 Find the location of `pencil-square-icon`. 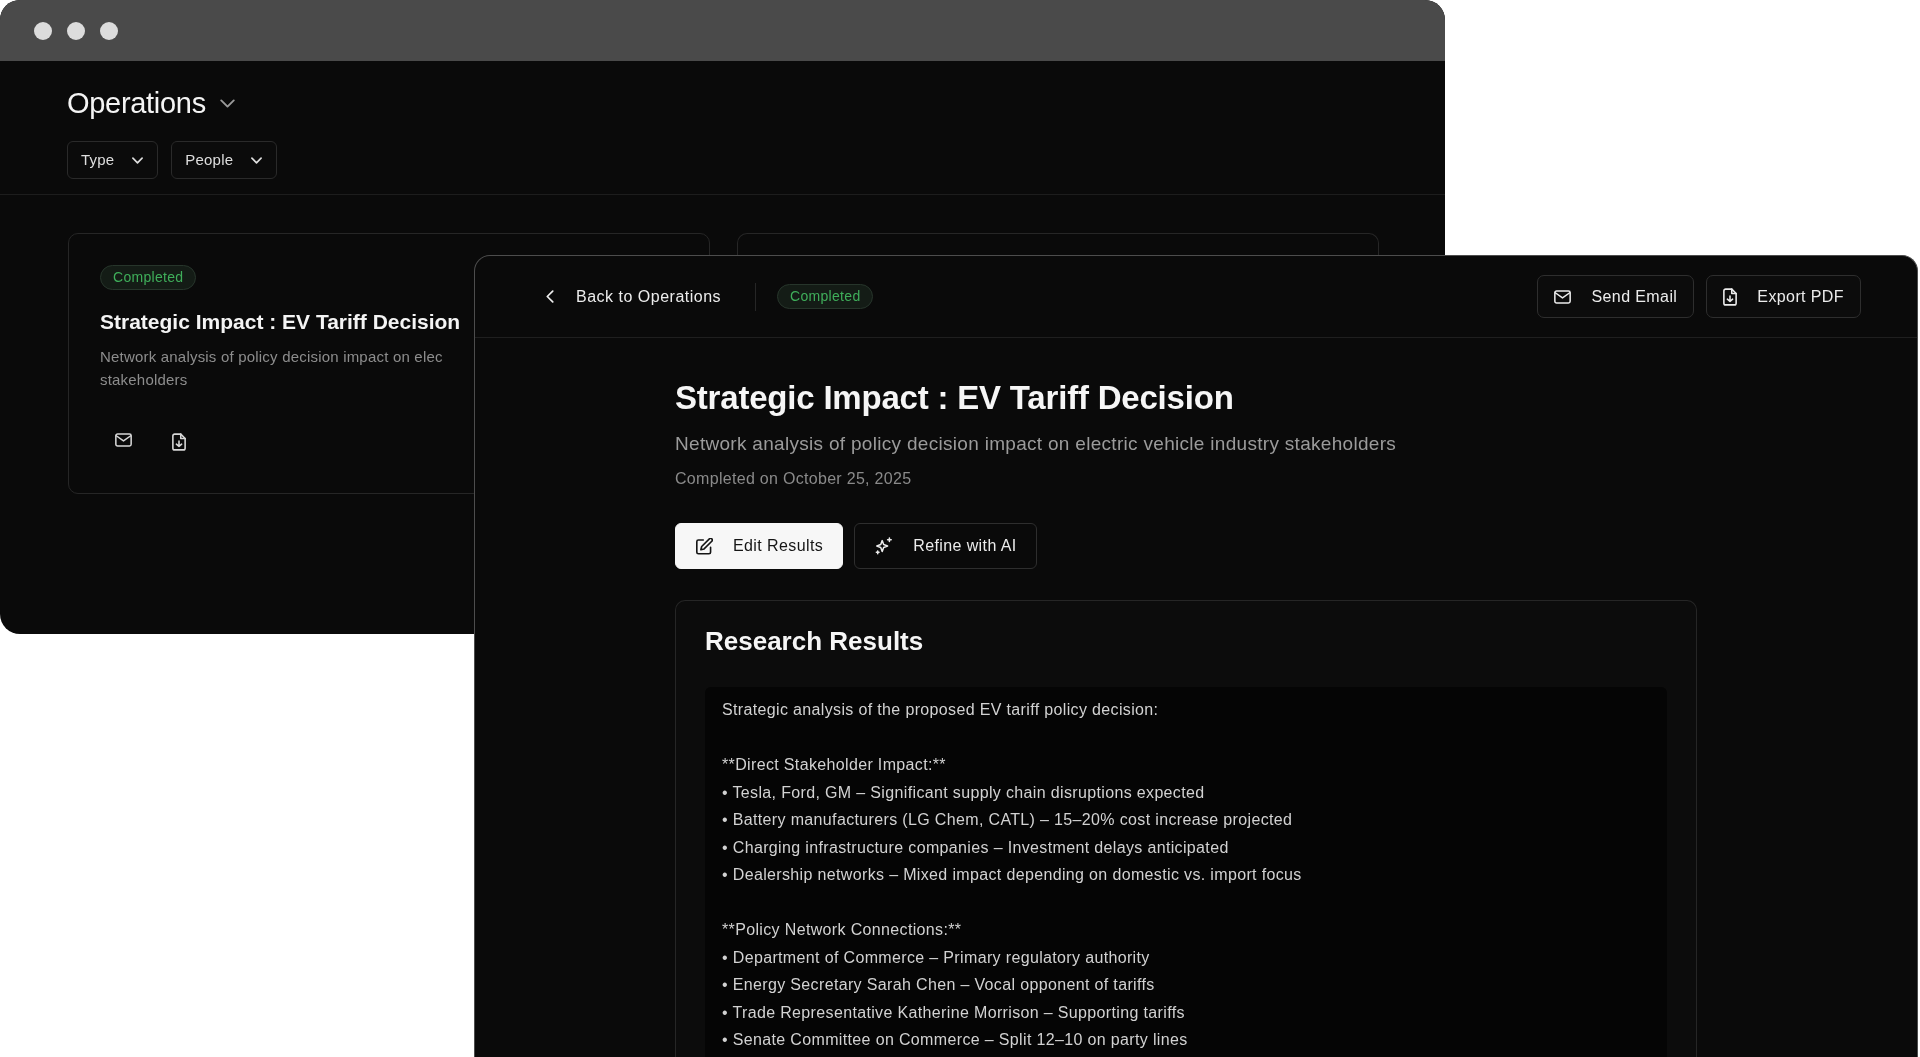

pencil-square-icon is located at coordinates (704, 546).